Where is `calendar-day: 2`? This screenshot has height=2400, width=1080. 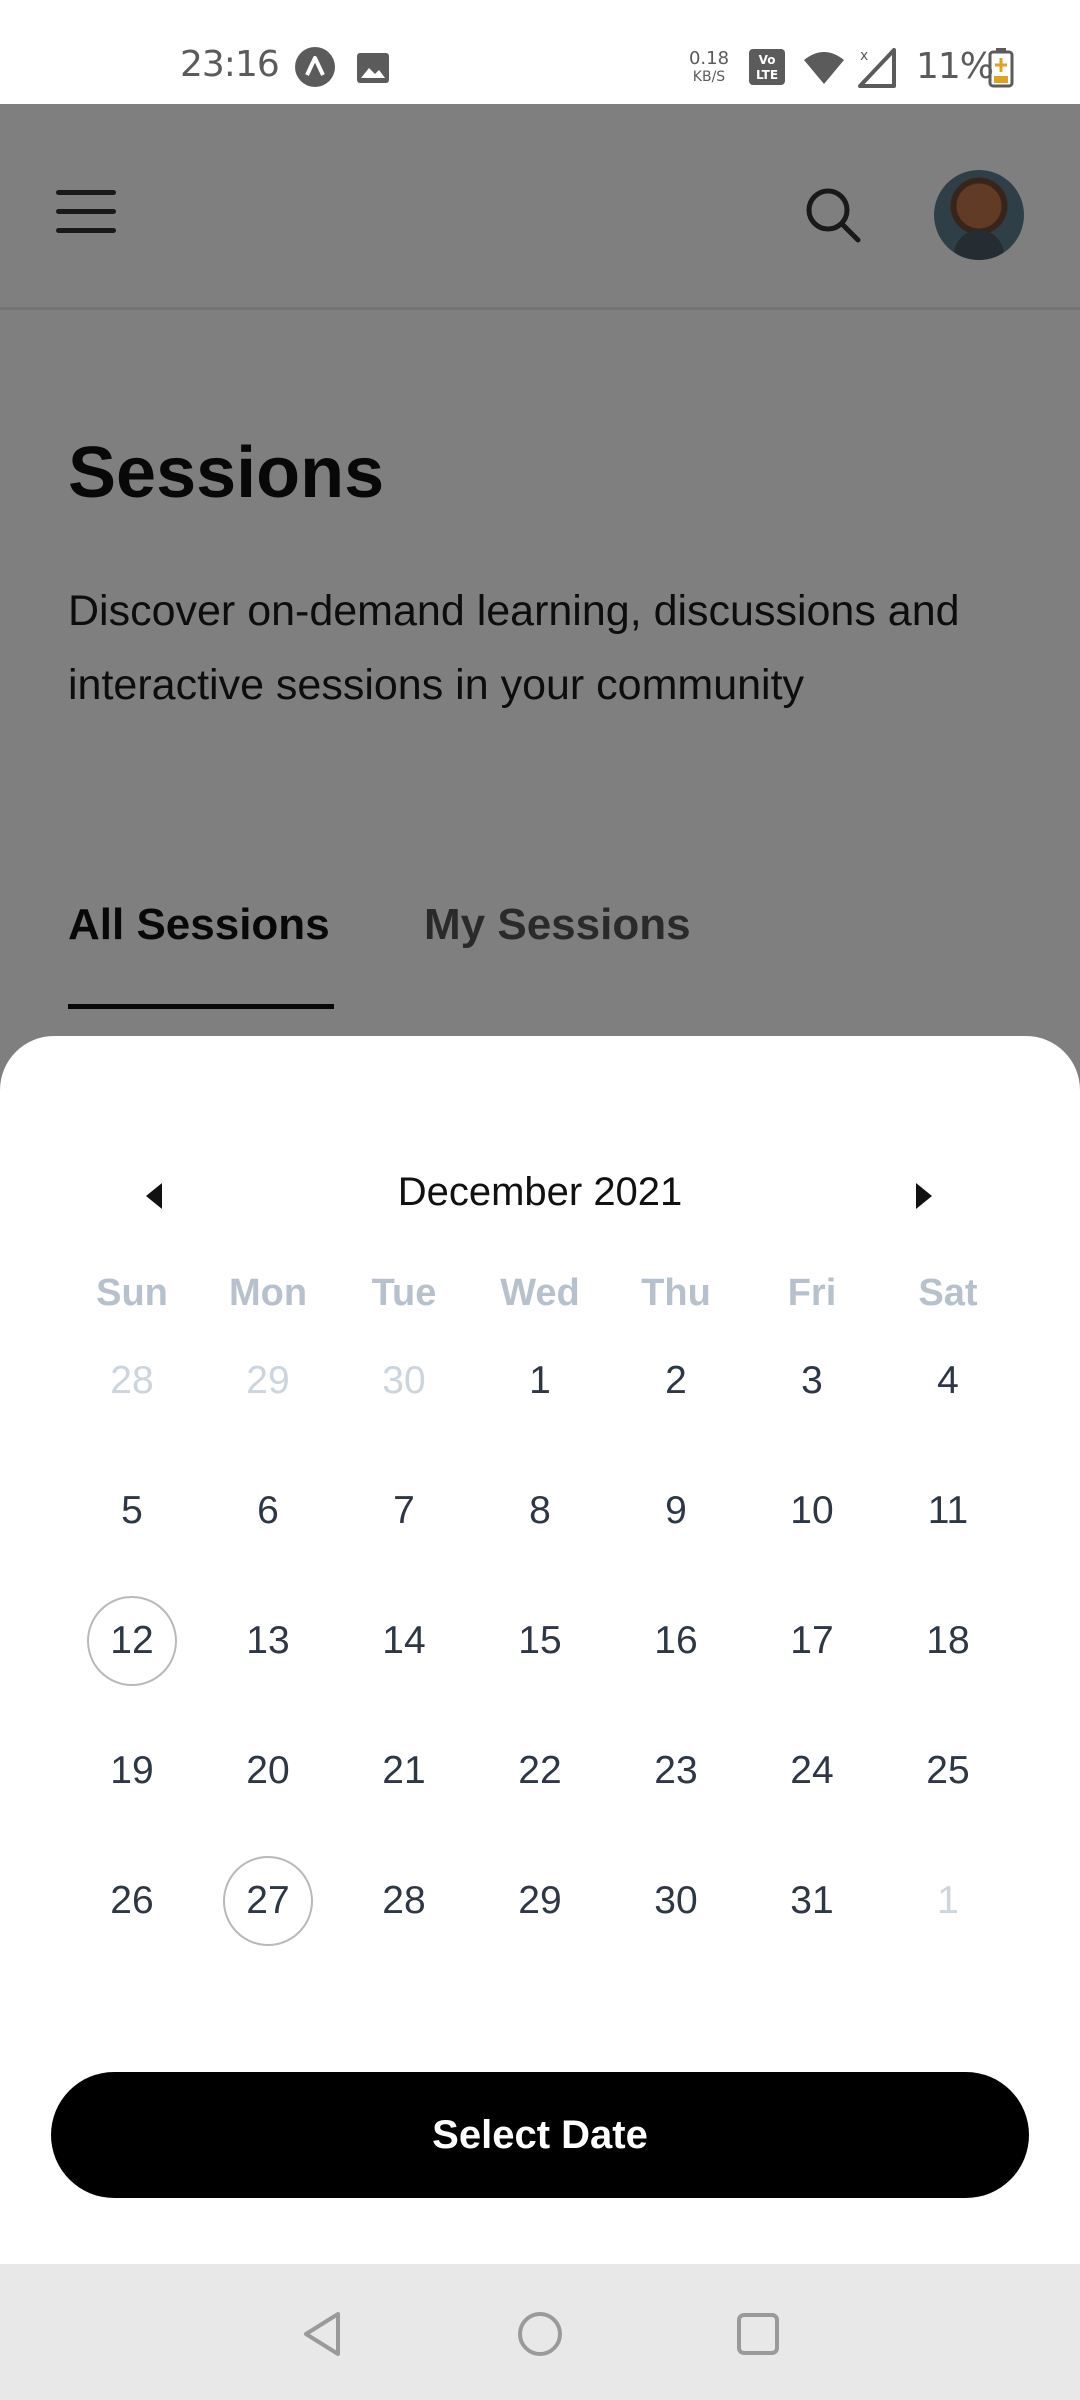
calendar-day: 2 is located at coordinates (676, 1381).